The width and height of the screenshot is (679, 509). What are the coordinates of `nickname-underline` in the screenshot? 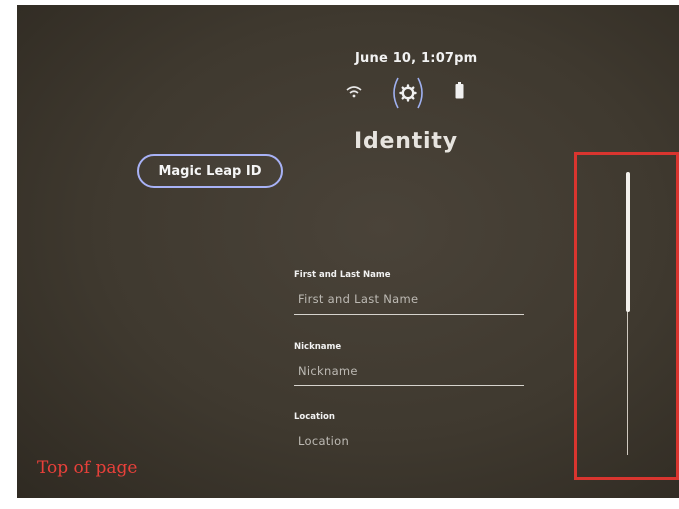 It's located at (409, 385).